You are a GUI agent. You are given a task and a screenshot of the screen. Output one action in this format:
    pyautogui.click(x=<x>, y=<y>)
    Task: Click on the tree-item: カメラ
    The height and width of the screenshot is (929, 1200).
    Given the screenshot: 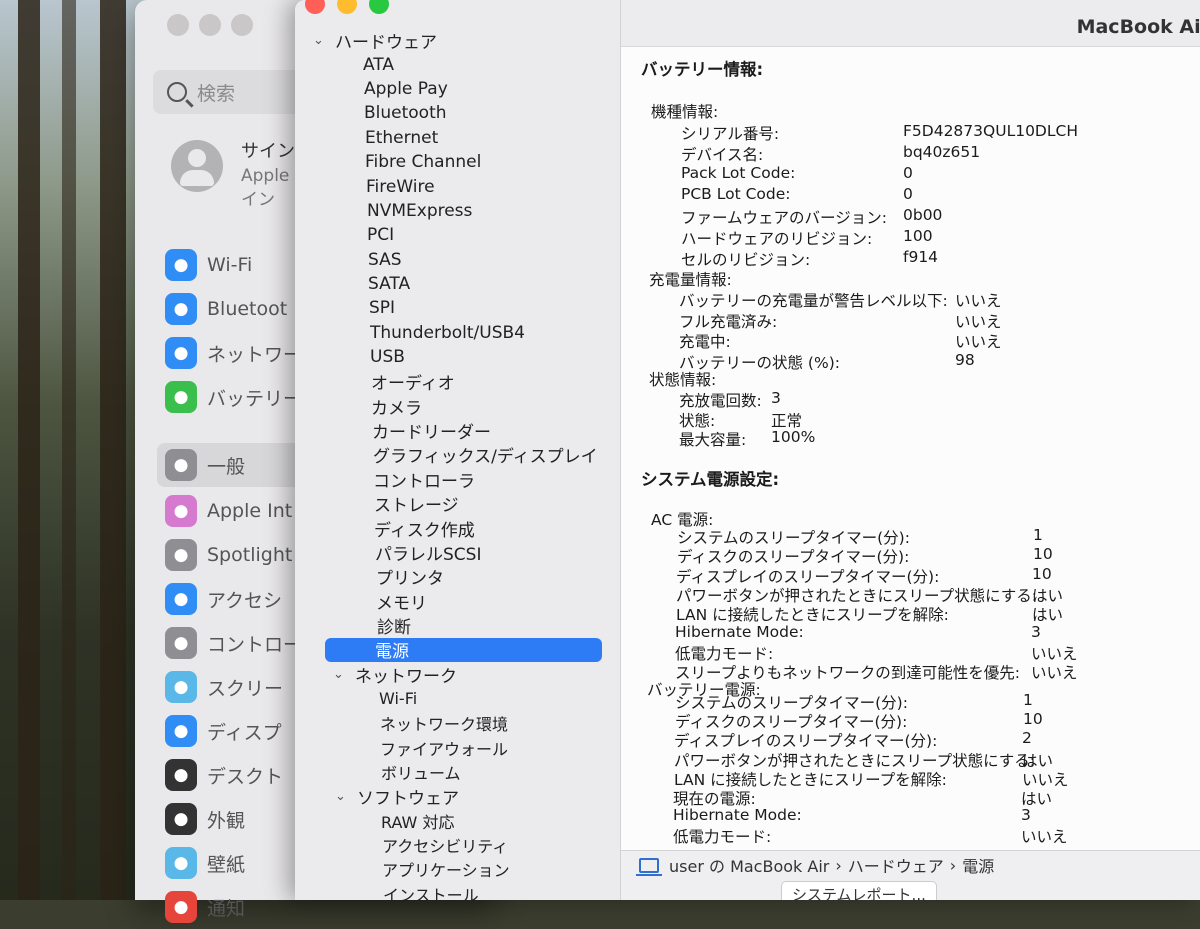 What is the action you would take?
    pyautogui.click(x=457, y=406)
    